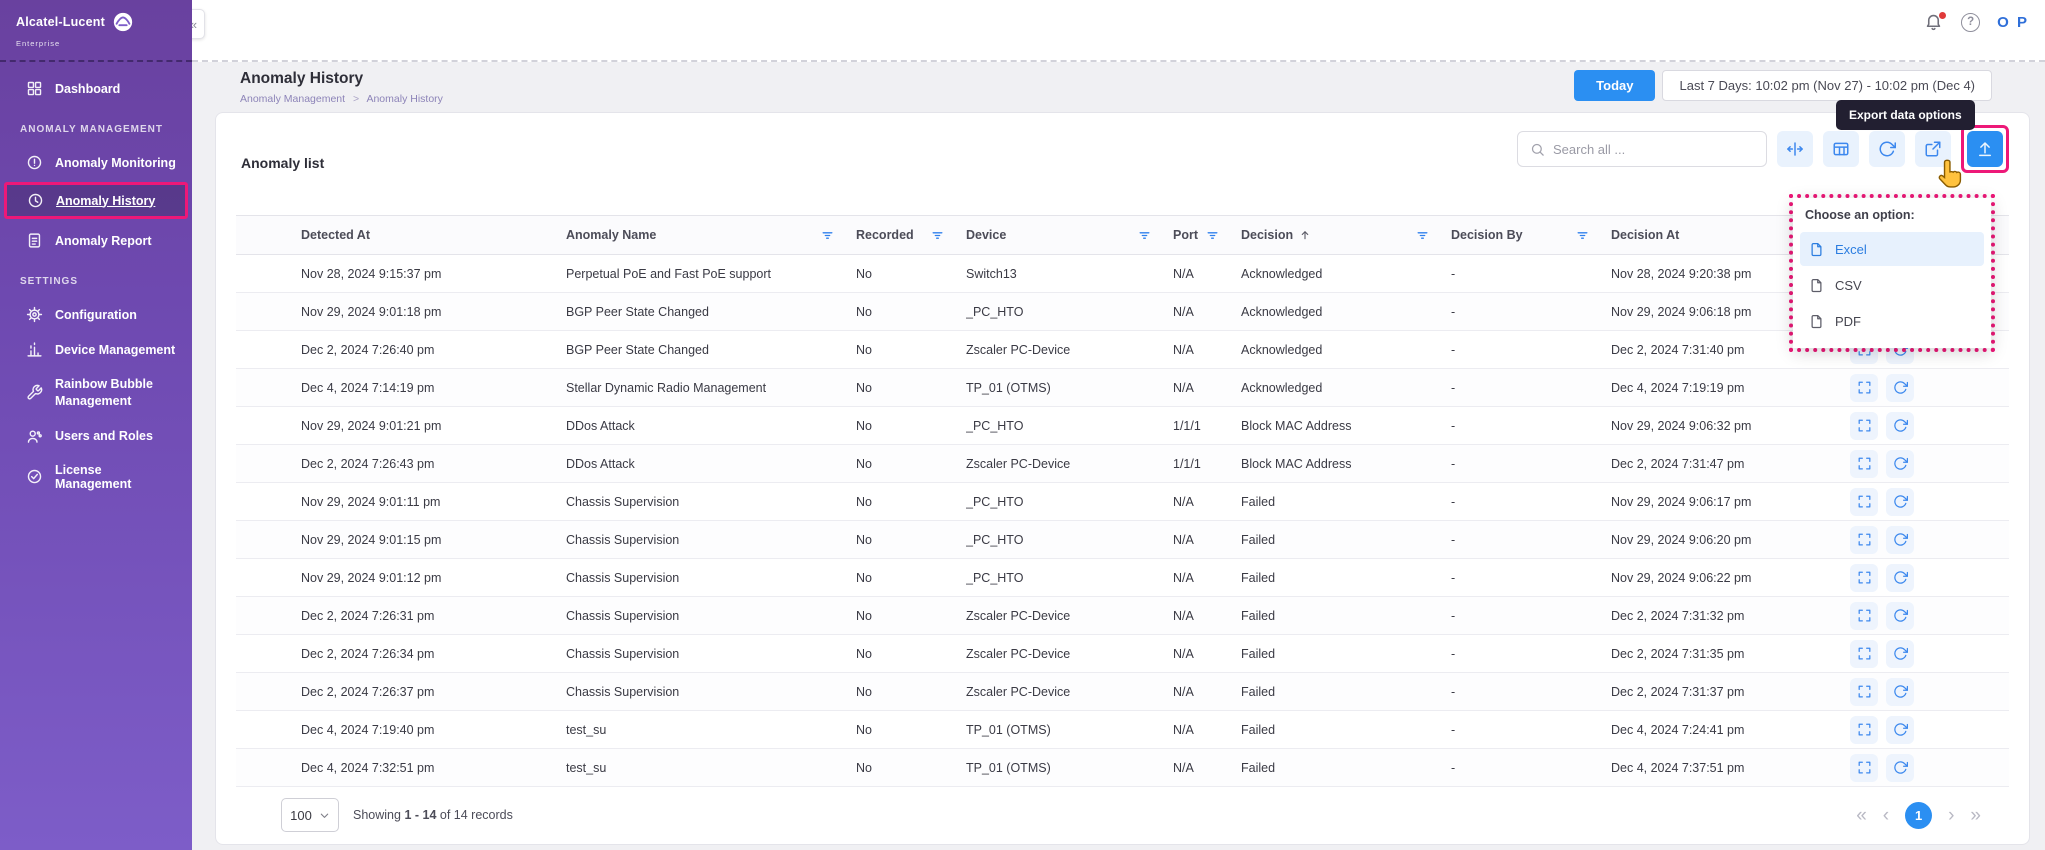 This screenshot has height=850, width=2045. What do you see at coordinates (1951, 815) in the screenshot?
I see `next-page-button: ›` at bounding box center [1951, 815].